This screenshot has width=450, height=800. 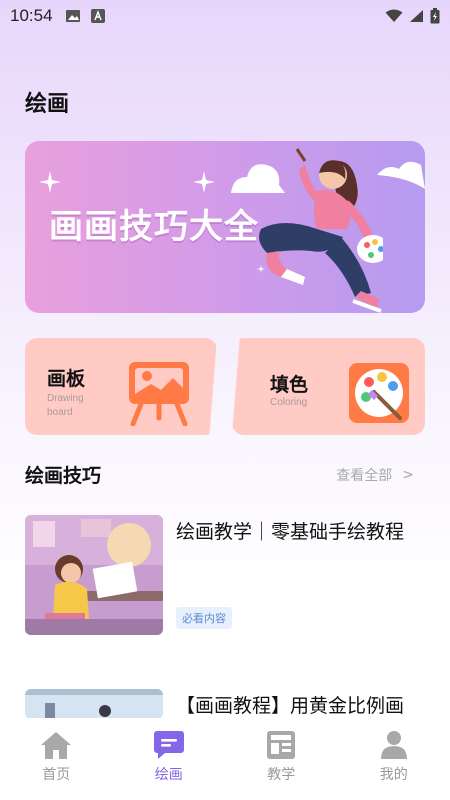 I want to click on tab-home: 首页, so click(x=56, y=757).